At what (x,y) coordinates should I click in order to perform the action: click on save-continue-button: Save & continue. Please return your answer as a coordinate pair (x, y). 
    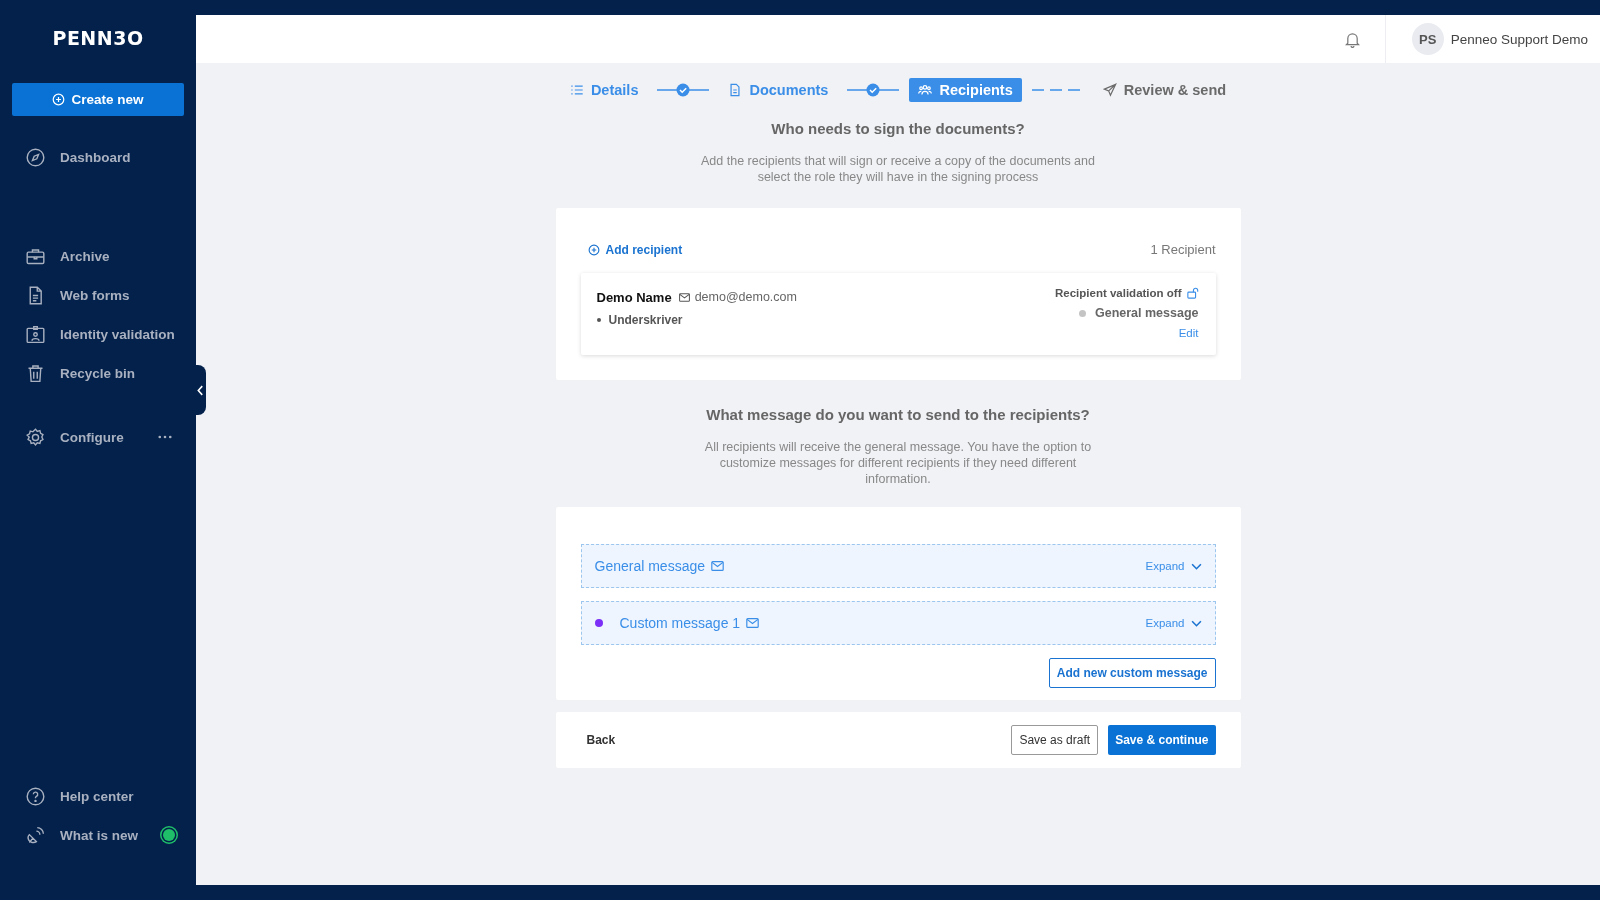
    Looking at the image, I should click on (1162, 740).